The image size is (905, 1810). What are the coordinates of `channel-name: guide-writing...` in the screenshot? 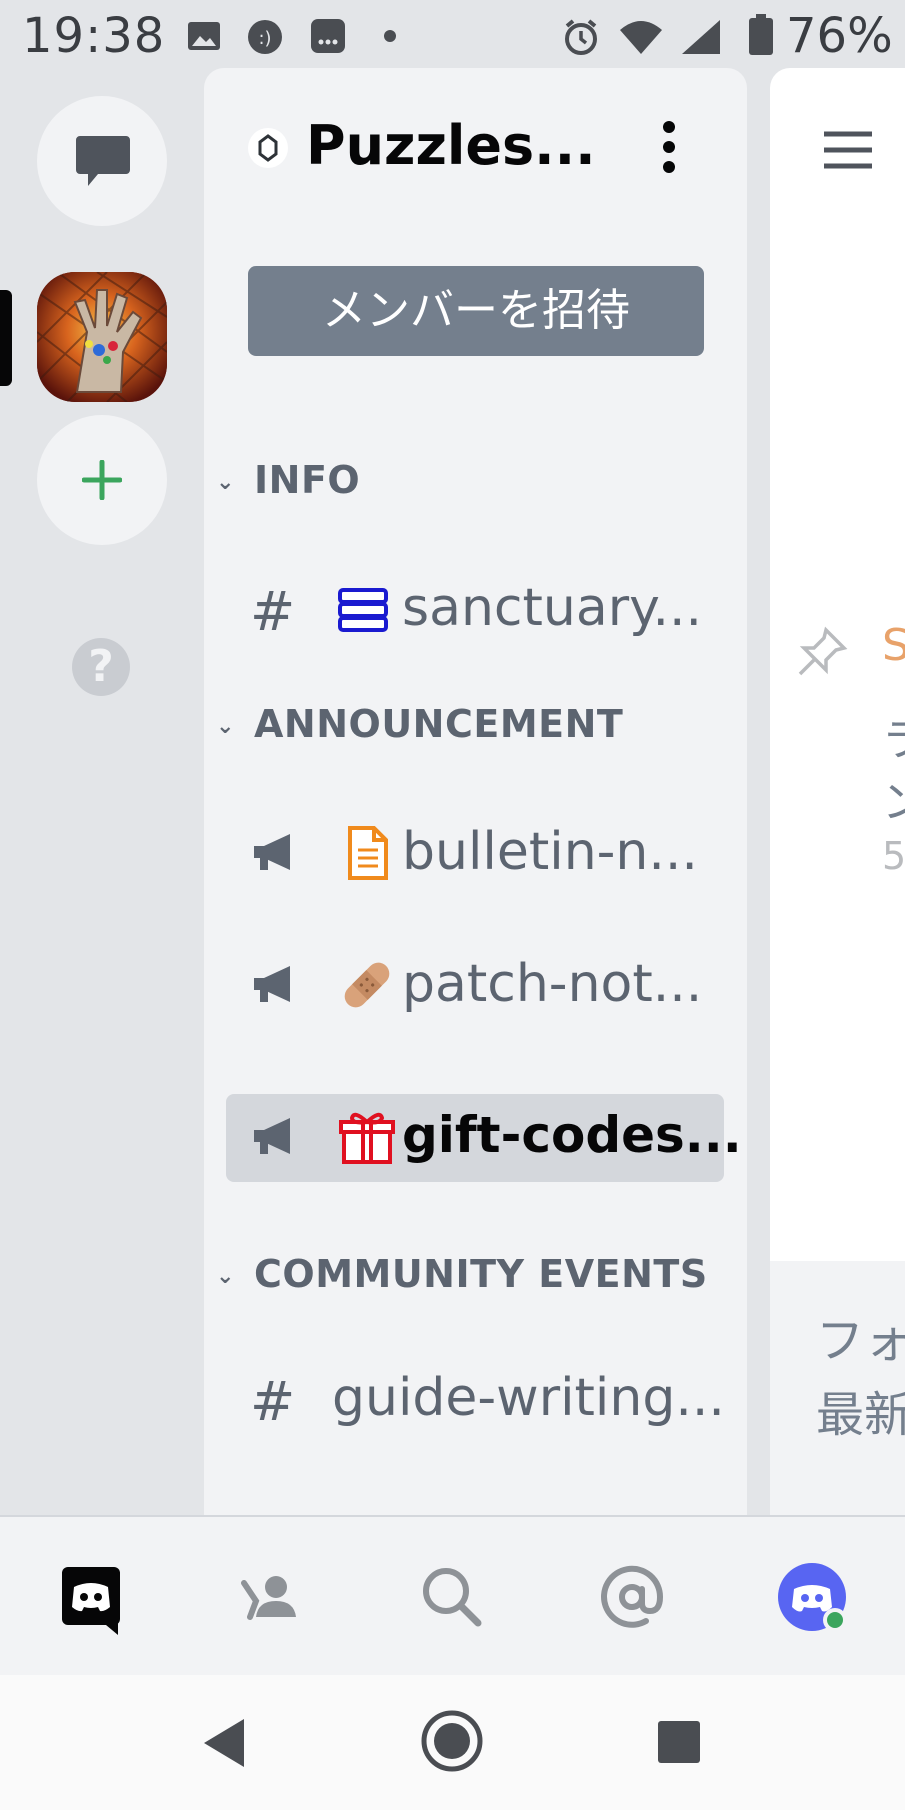 It's located at (528, 1398).